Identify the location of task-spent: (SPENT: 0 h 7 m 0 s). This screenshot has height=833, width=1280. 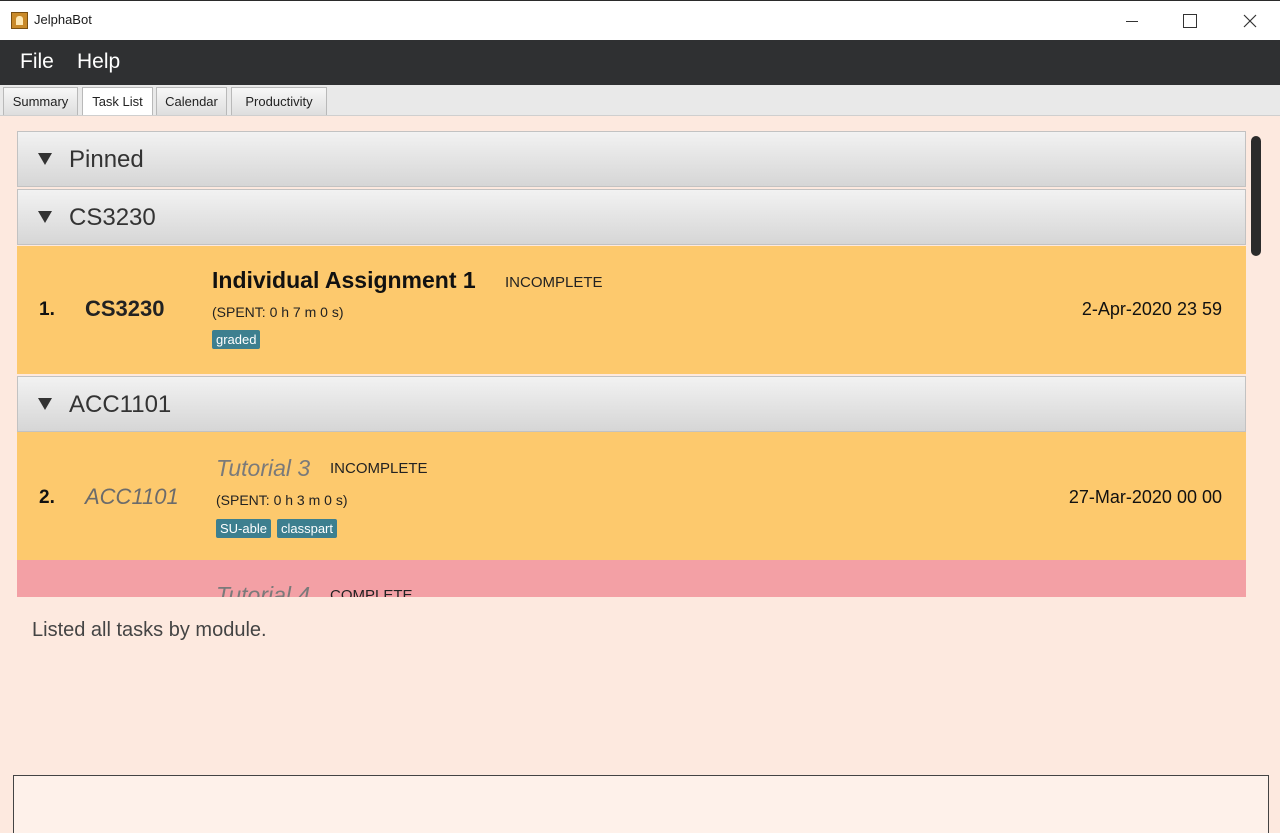
(278, 312).